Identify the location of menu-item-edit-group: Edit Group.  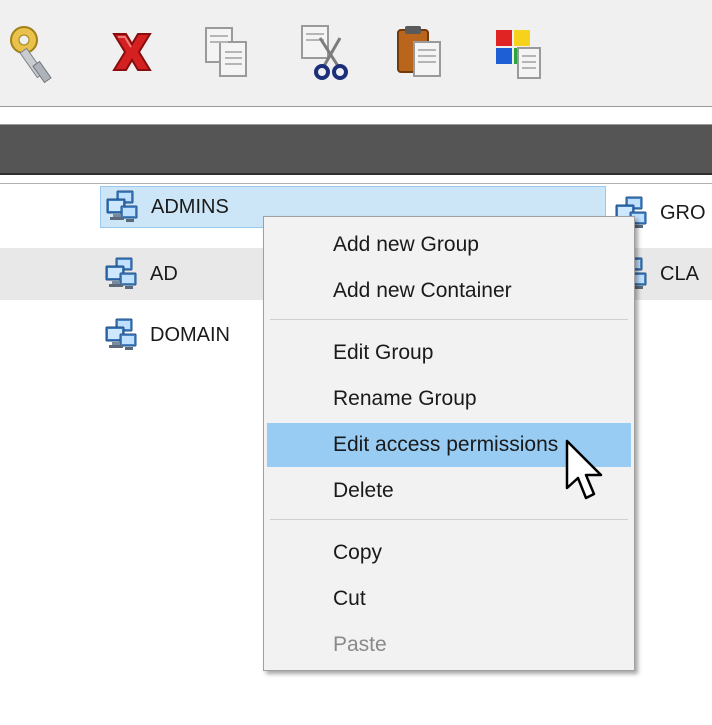
(449, 353).